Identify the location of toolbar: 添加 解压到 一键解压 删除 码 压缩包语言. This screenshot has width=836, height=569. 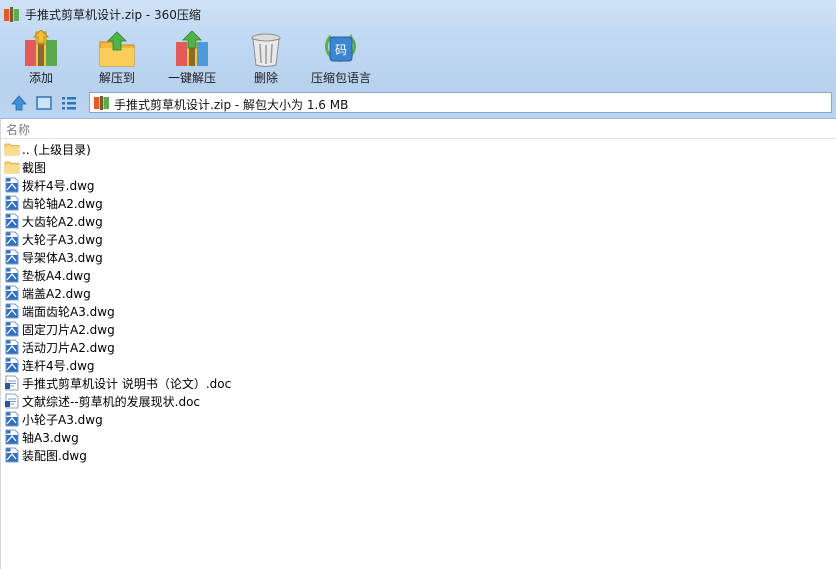
(418, 59).